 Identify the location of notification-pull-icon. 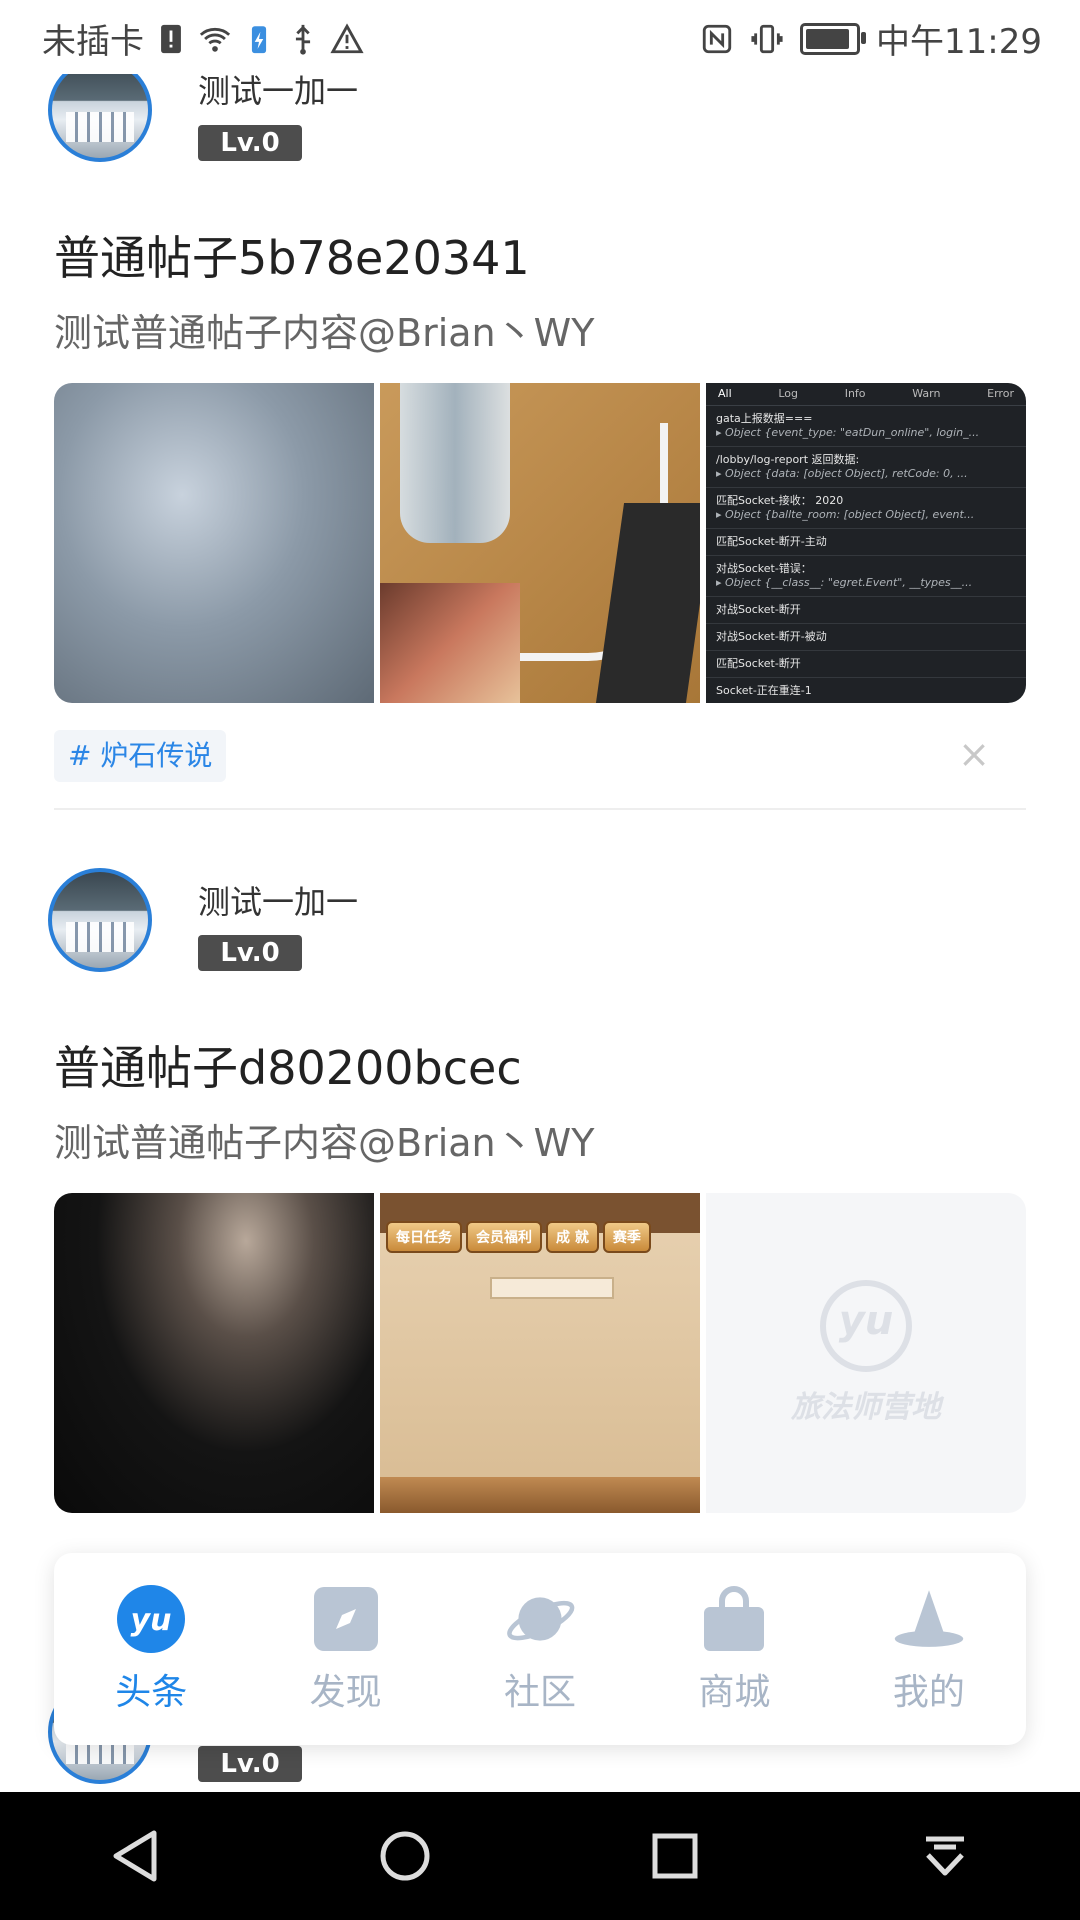
(945, 1856).